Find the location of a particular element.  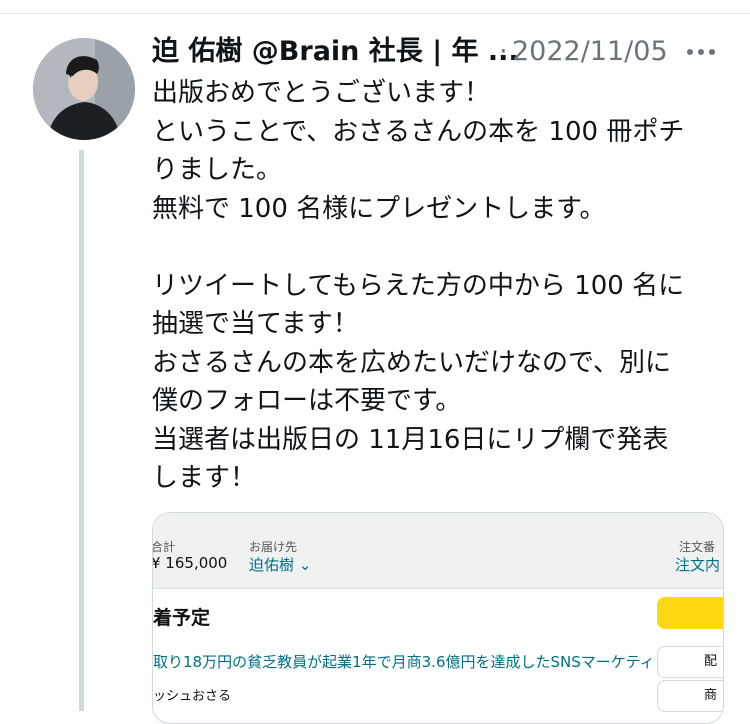

order-header: 合計 ¥ 165,000 お届け先 迫佑樹 ⌄ 注文番 注文内 is located at coordinates (438, 551).